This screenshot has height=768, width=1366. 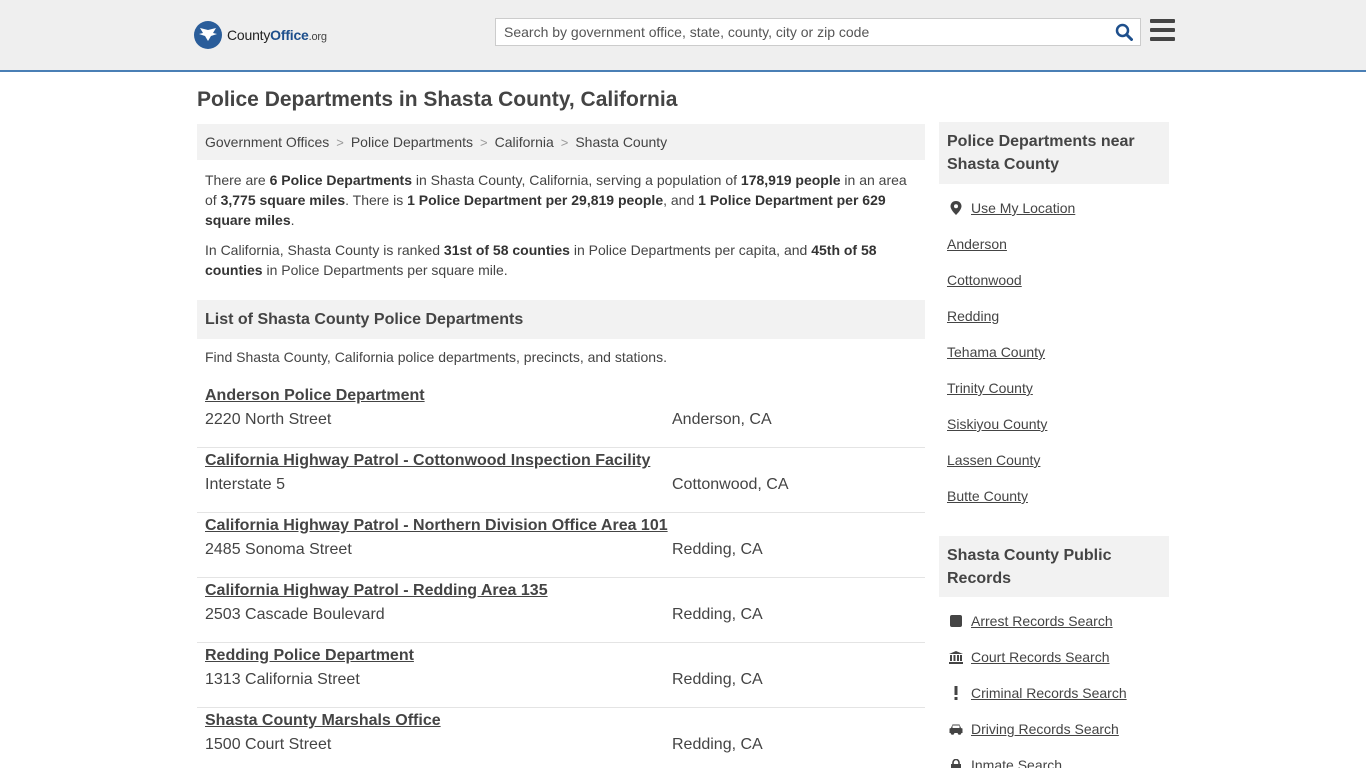 I want to click on p1-segment: 178,919 people, so click(x=790, y=180).